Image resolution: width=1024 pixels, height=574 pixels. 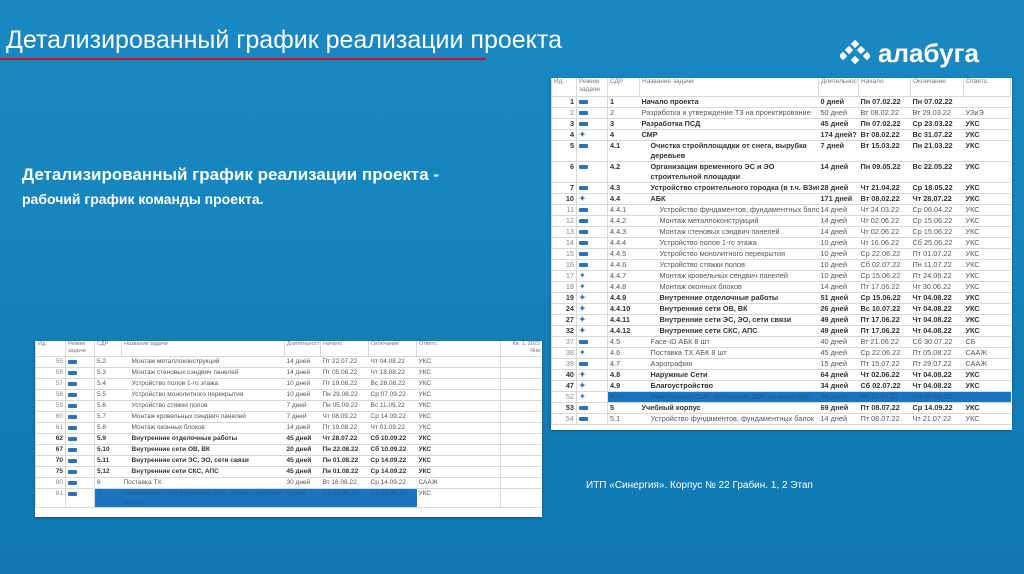 What do you see at coordinates (564, 408) in the screenshot?
I see `task-id-cell: 53` at bounding box center [564, 408].